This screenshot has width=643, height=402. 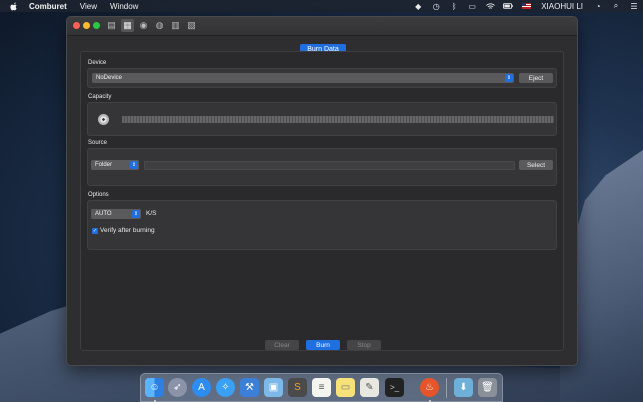 I want to click on dock: ☺ ➶ A ✧ ⚒ ▣ S ≡ ▭ ✎ >_ ♨ ⬇ 🗑, so click(x=321, y=387).